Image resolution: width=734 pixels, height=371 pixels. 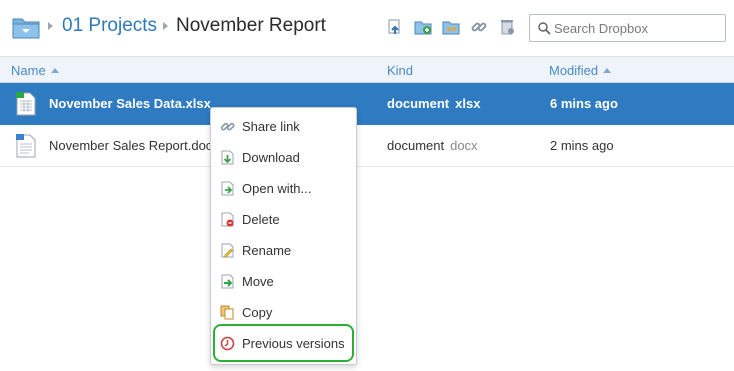 I want to click on menu-item-label: Move, so click(x=258, y=281).